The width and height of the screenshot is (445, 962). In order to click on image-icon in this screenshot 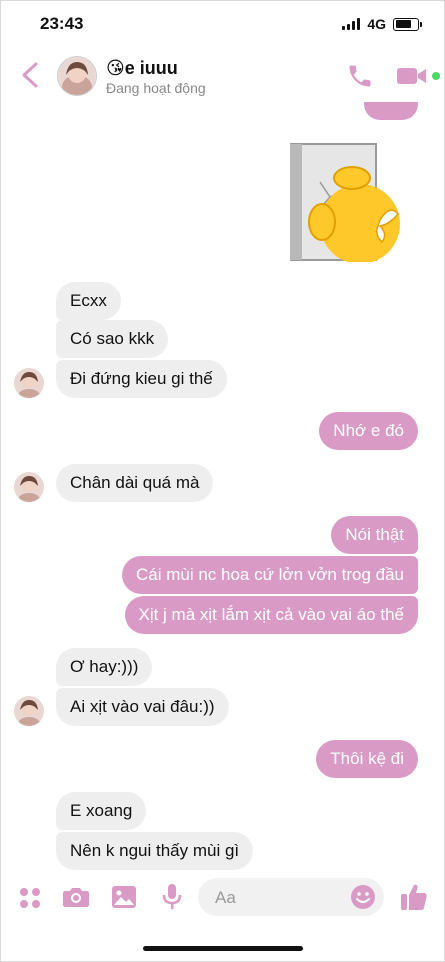, I will do `click(124, 897)`.